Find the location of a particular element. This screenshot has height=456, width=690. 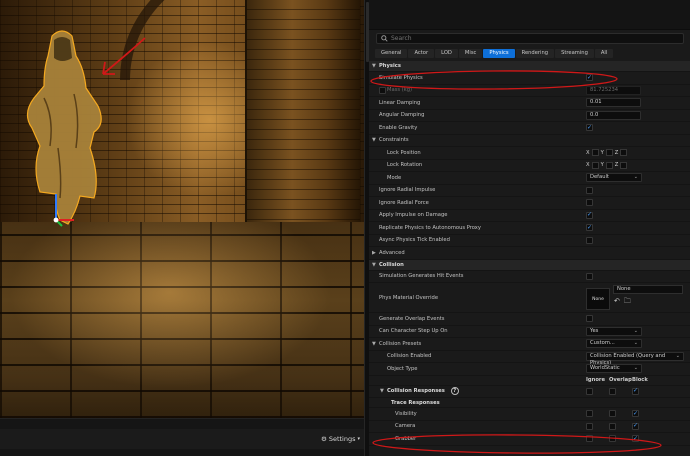

tab-actor: Actor is located at coordinates (421, 53).